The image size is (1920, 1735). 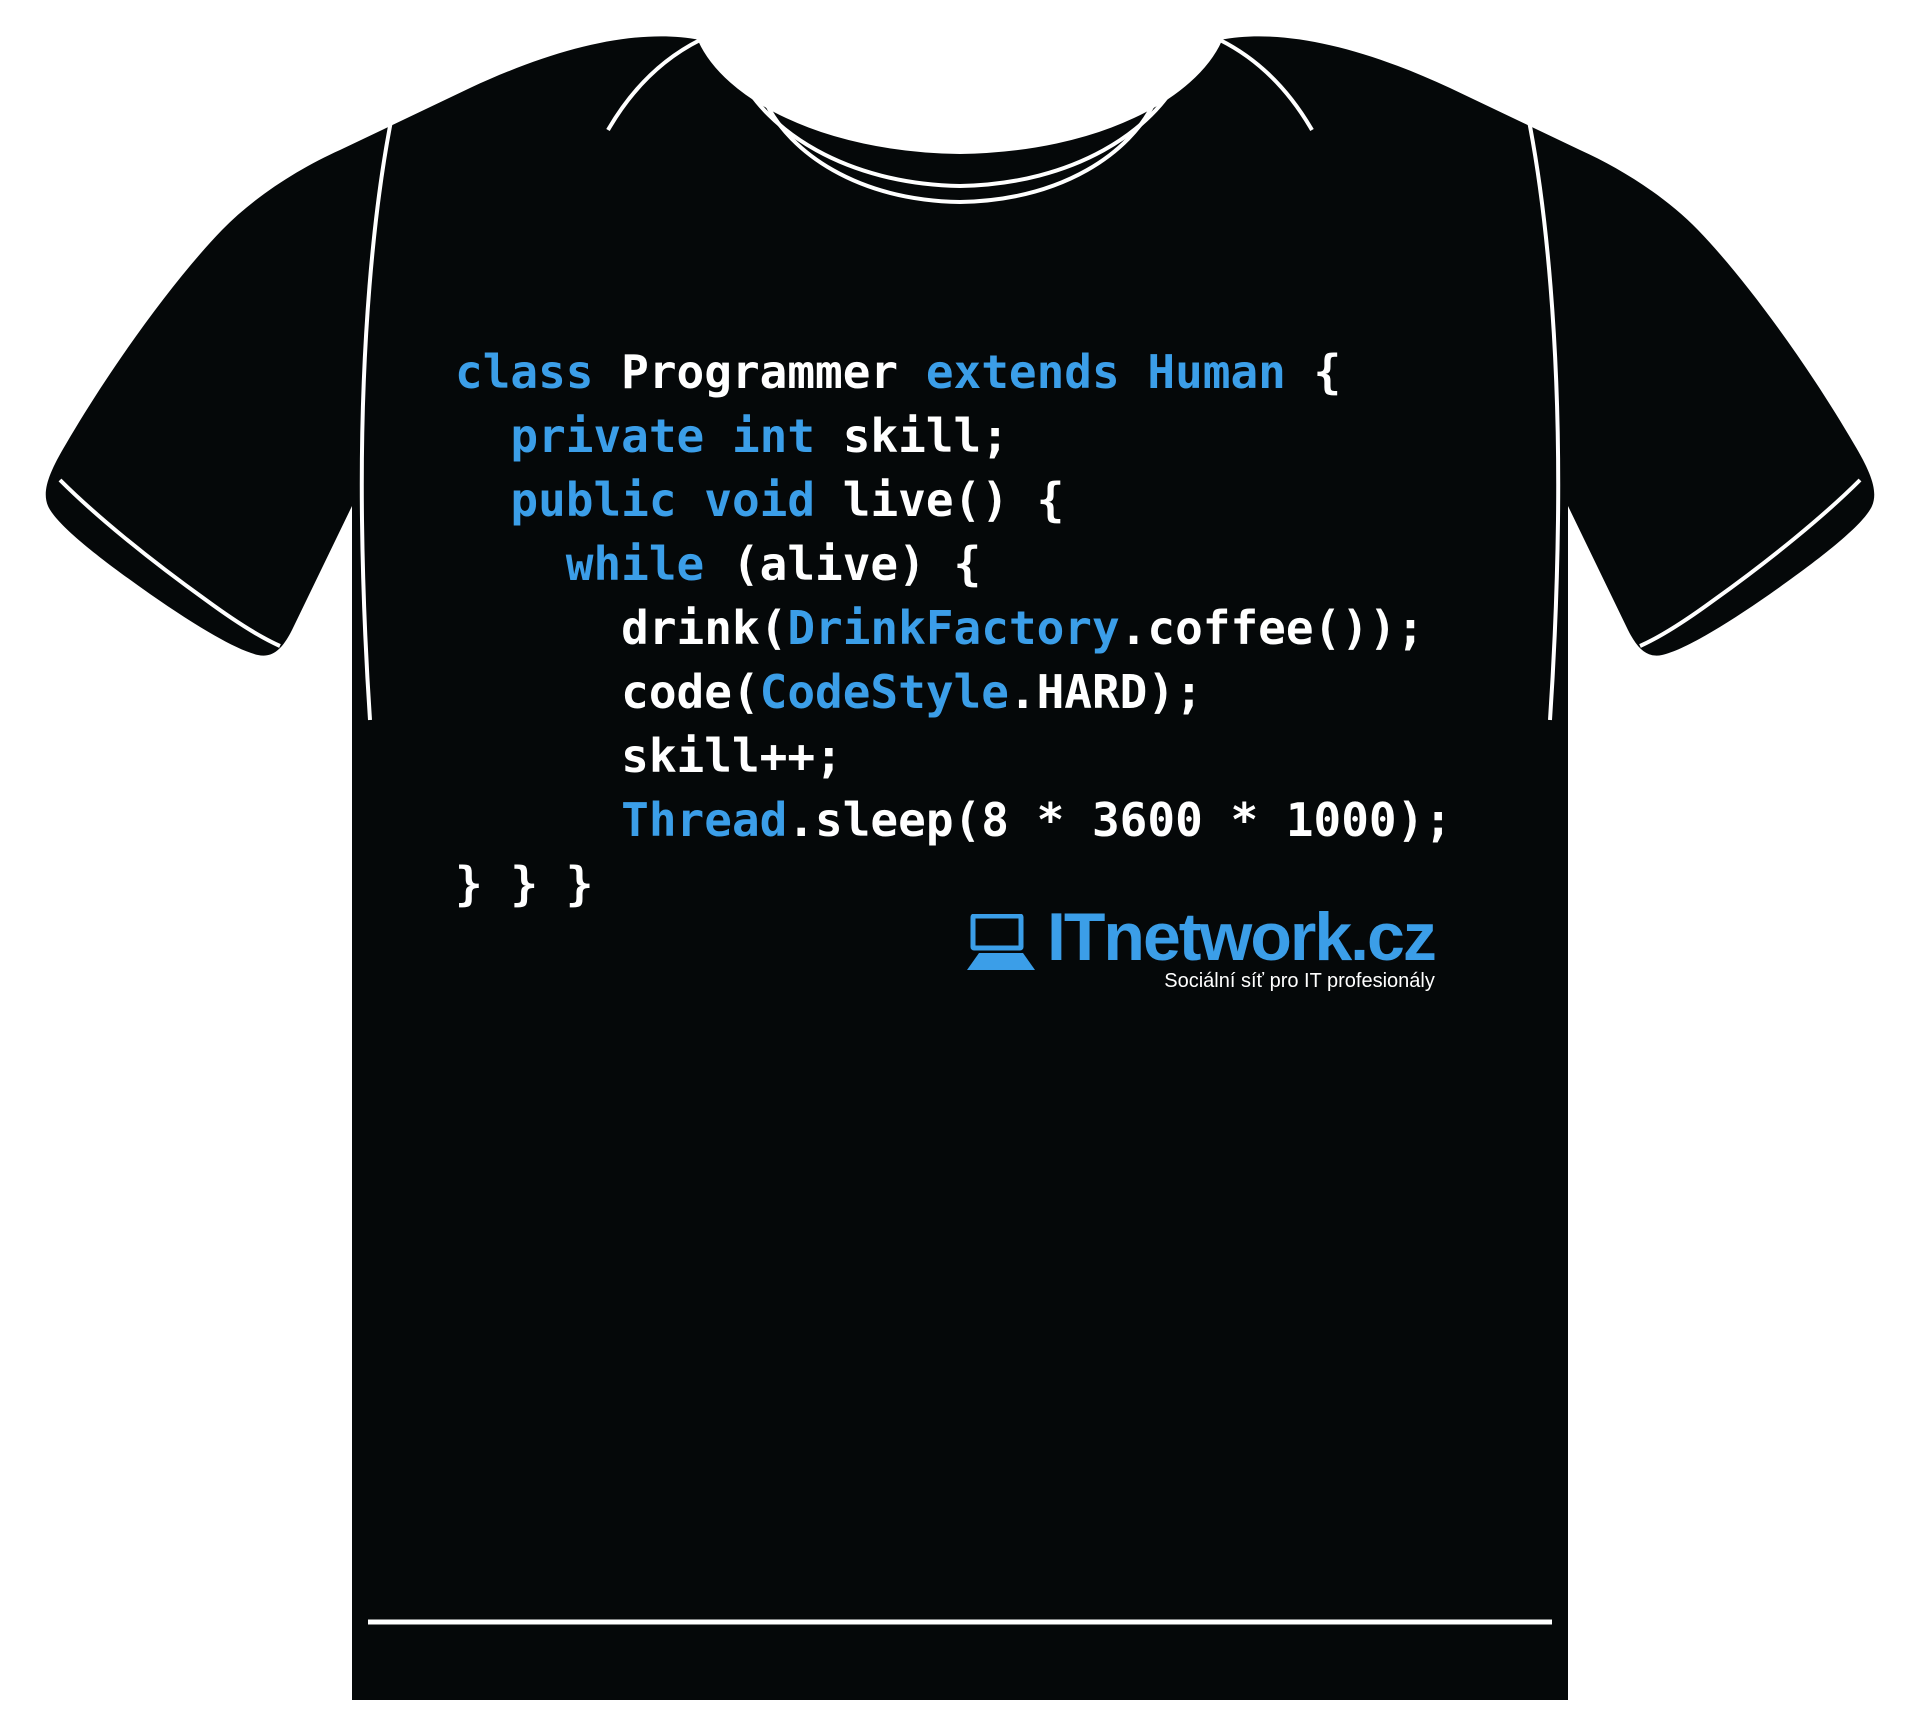 What do you see at coordinates (985, 564) in the screenshot?
I see `code-line: while (alive) {` at bounding box center [985, 564].